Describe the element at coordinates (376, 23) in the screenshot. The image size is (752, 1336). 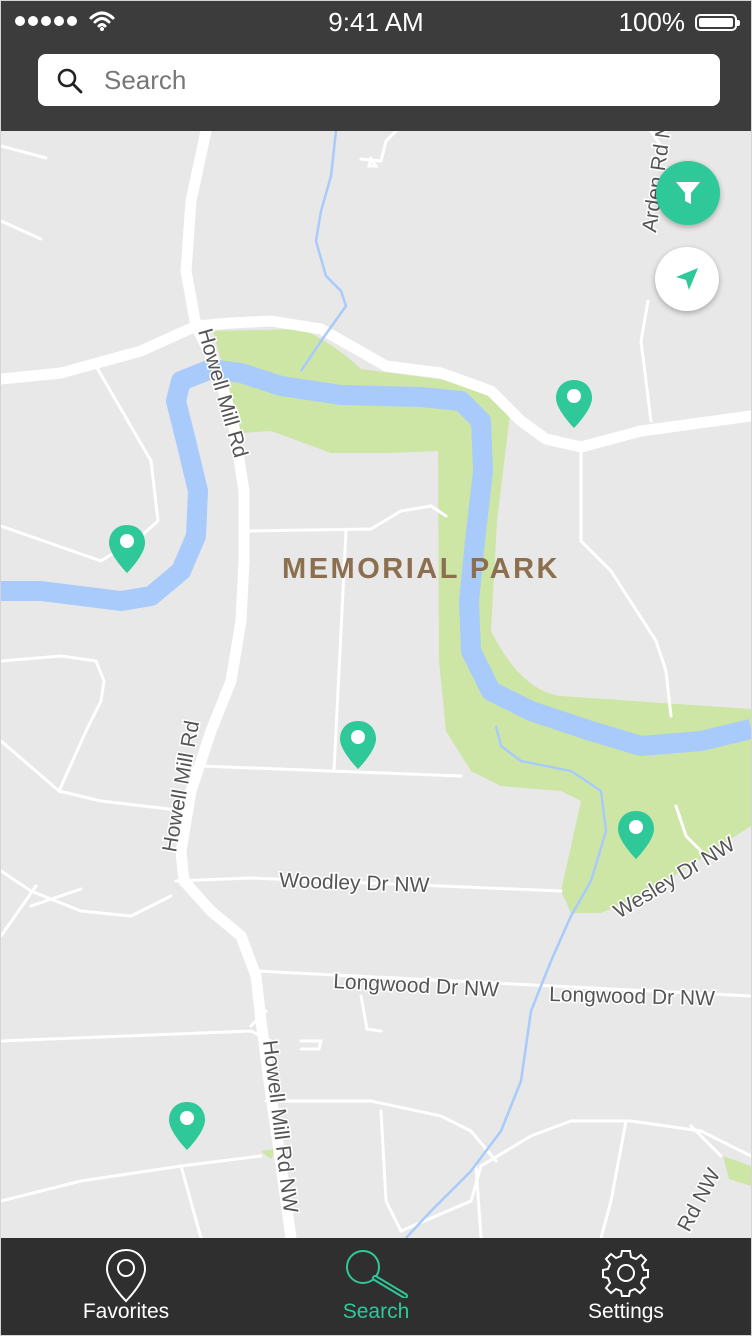
I see `status-bar: 9:41 AM 100%` at that location.